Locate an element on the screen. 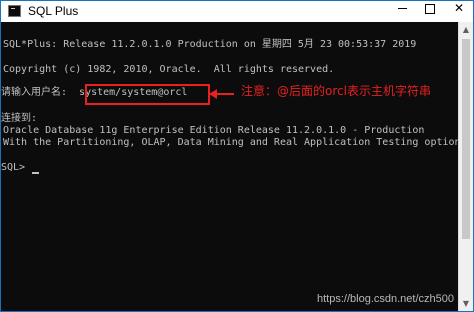 The image size is (474, 312). credential-highlight-box is located at coordinates (147, 94).